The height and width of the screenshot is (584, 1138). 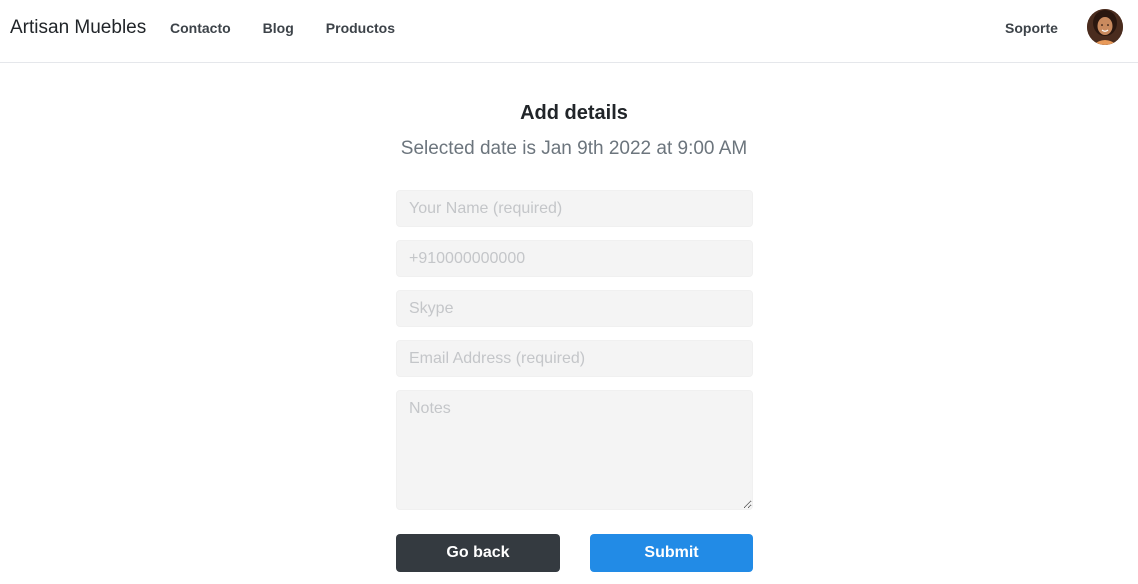 I want to click on nav-link-blog: Blog, so click(x=278, y=28).